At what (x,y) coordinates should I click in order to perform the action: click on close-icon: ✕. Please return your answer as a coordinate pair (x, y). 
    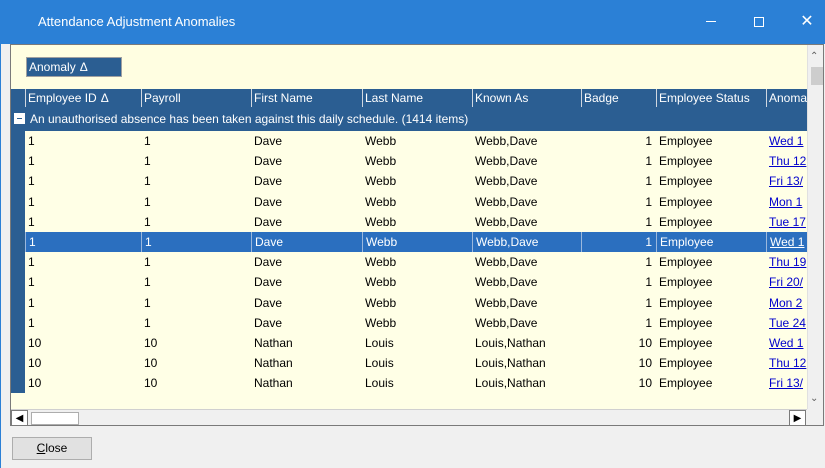
    Looking at the image, I should click on (807, 21).